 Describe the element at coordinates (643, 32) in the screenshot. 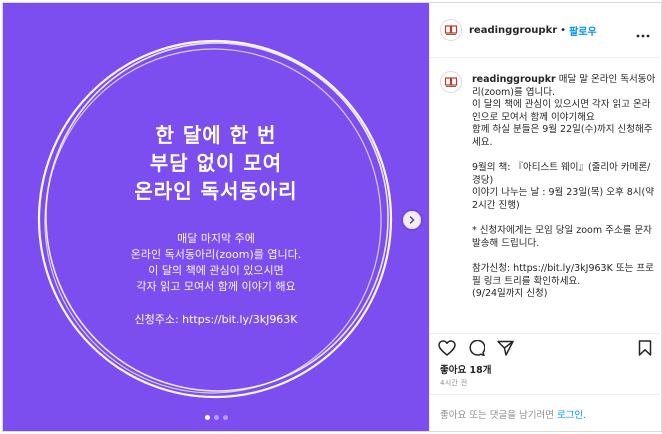

I see `more-options-button` at that location.